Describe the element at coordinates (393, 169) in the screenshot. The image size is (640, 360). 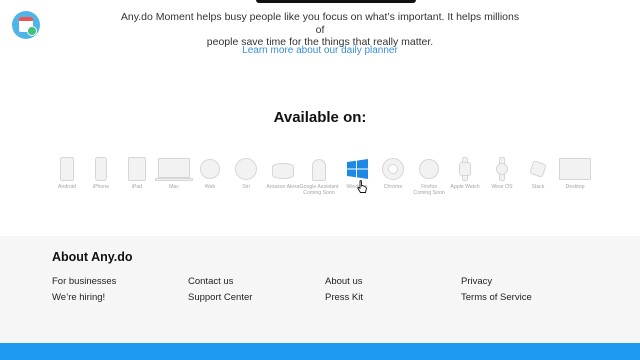
I see `chrome-icon` at that location.